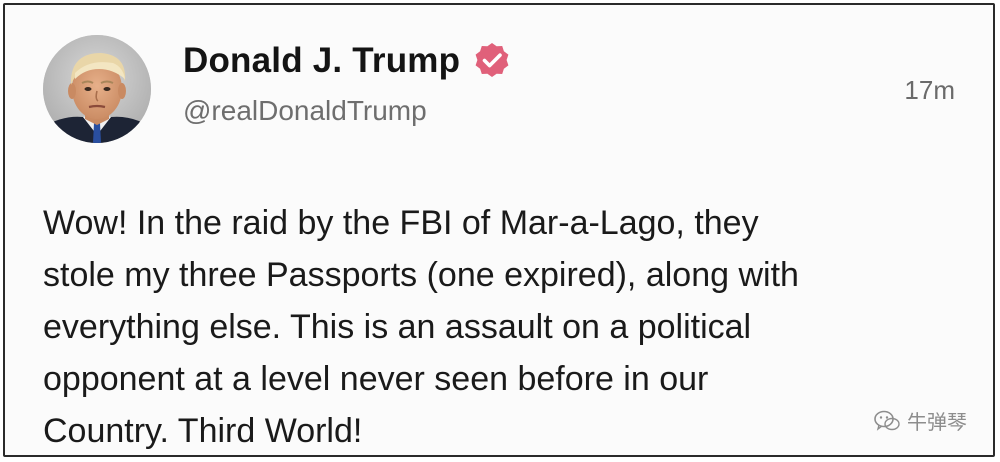 The height and width of the screenshot is (462, 1000). I want to click on author-row: Donald J. Trump, so click(347, 61).